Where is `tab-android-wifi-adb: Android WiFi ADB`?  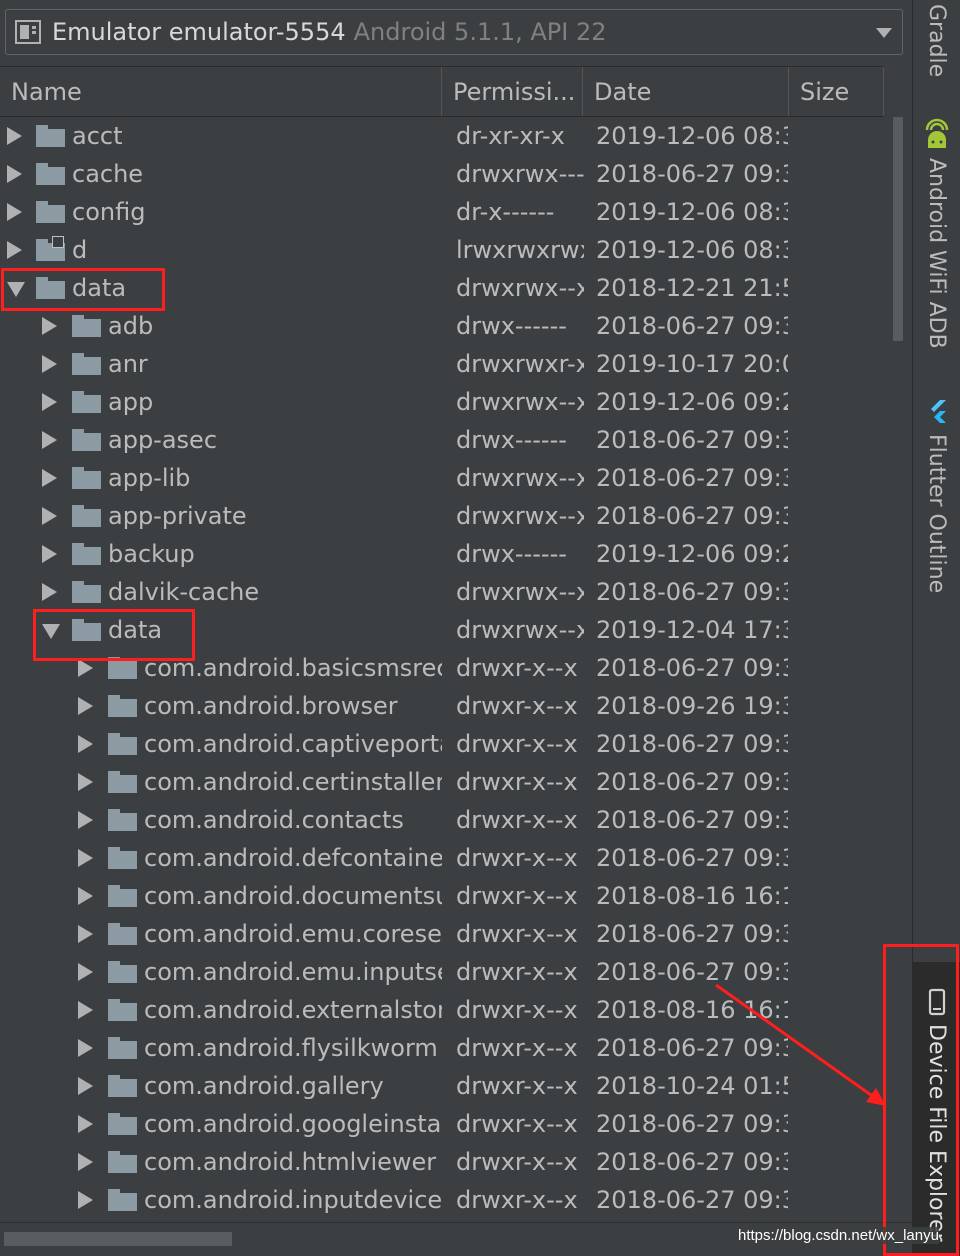 tab-android-wifi-adb: Android WiFi ADB is located at coordinates (936, 243).